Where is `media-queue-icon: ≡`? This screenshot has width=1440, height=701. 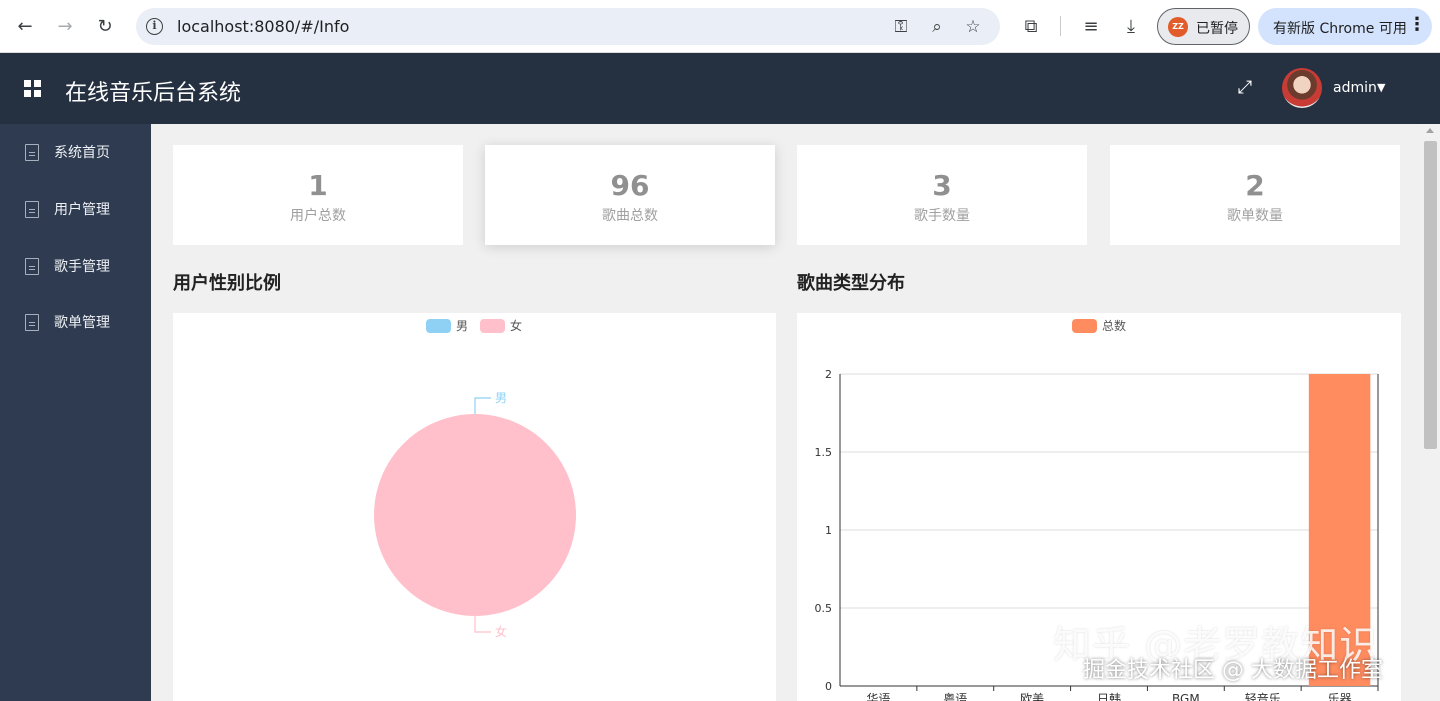
media-queue-icon: ≡ is located at coordinates (1091, 26).